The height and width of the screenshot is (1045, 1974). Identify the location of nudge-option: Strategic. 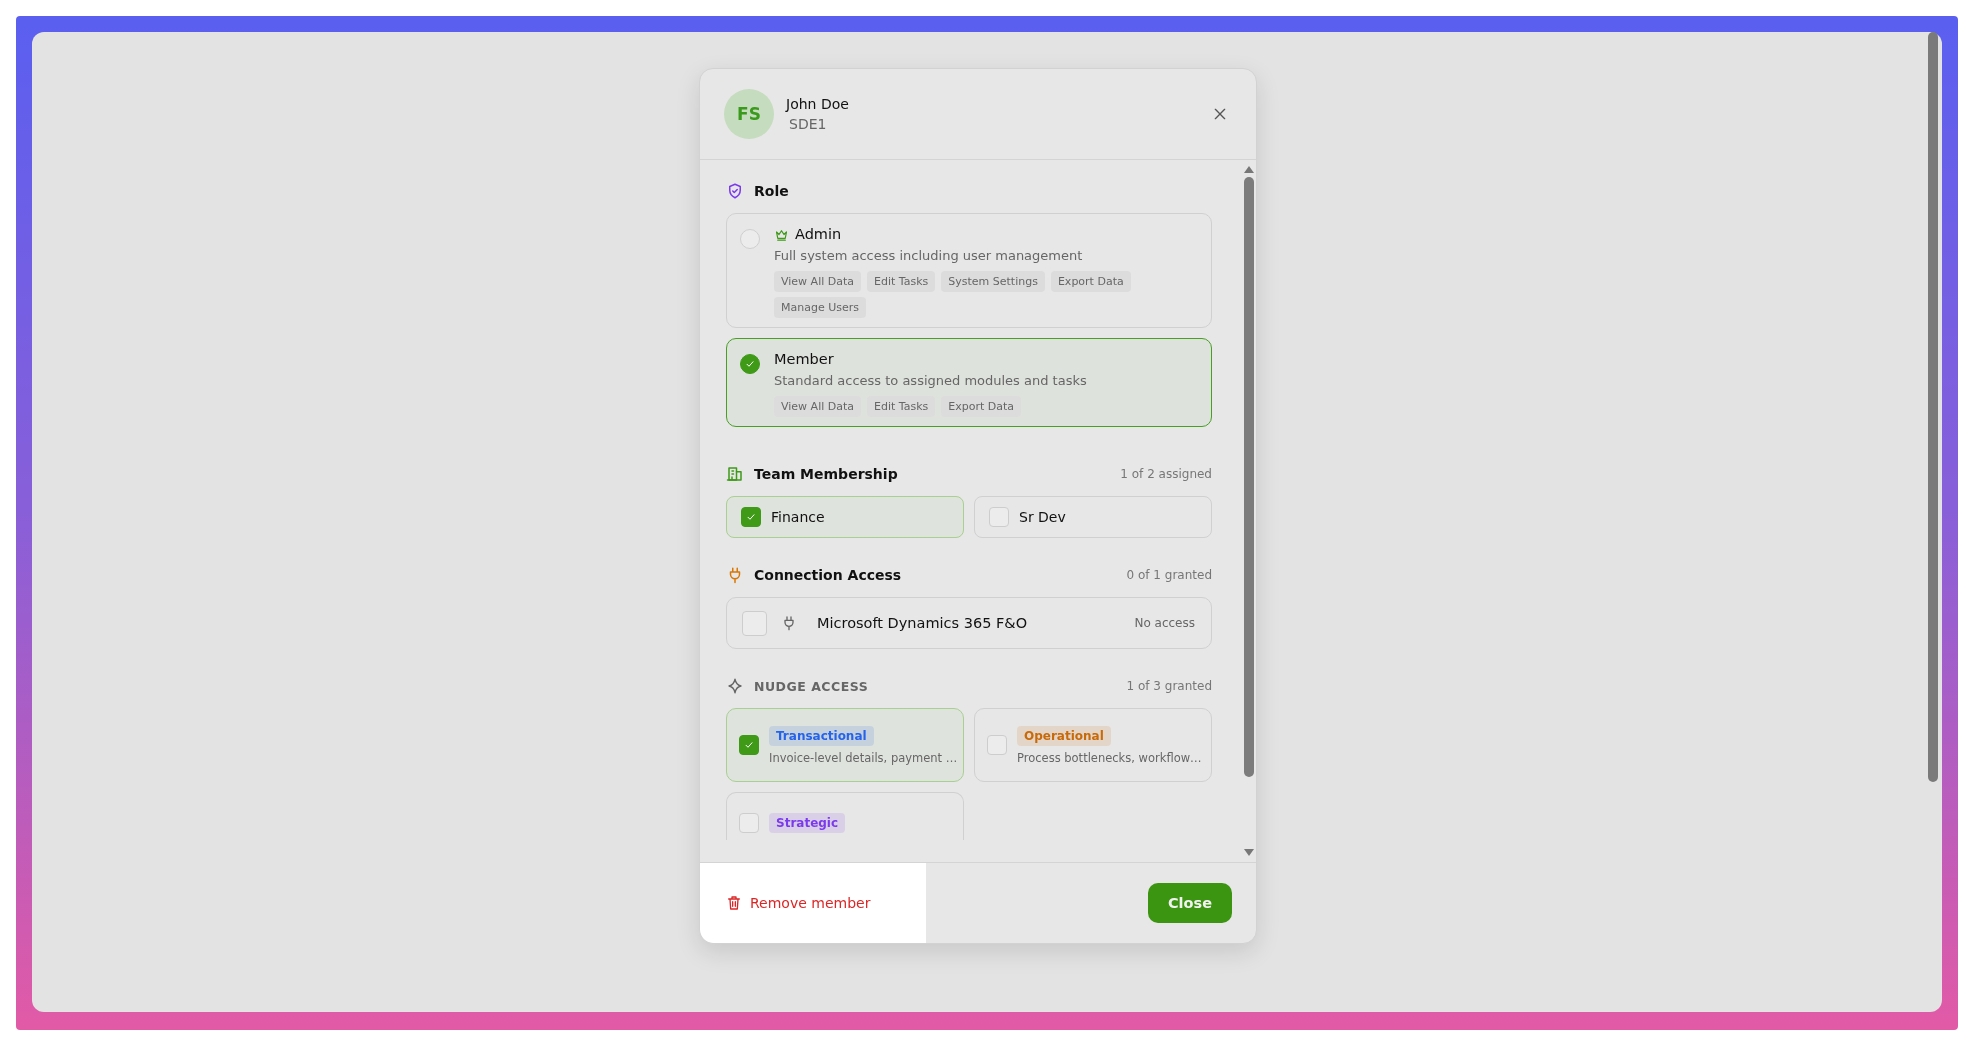
(845, 816).